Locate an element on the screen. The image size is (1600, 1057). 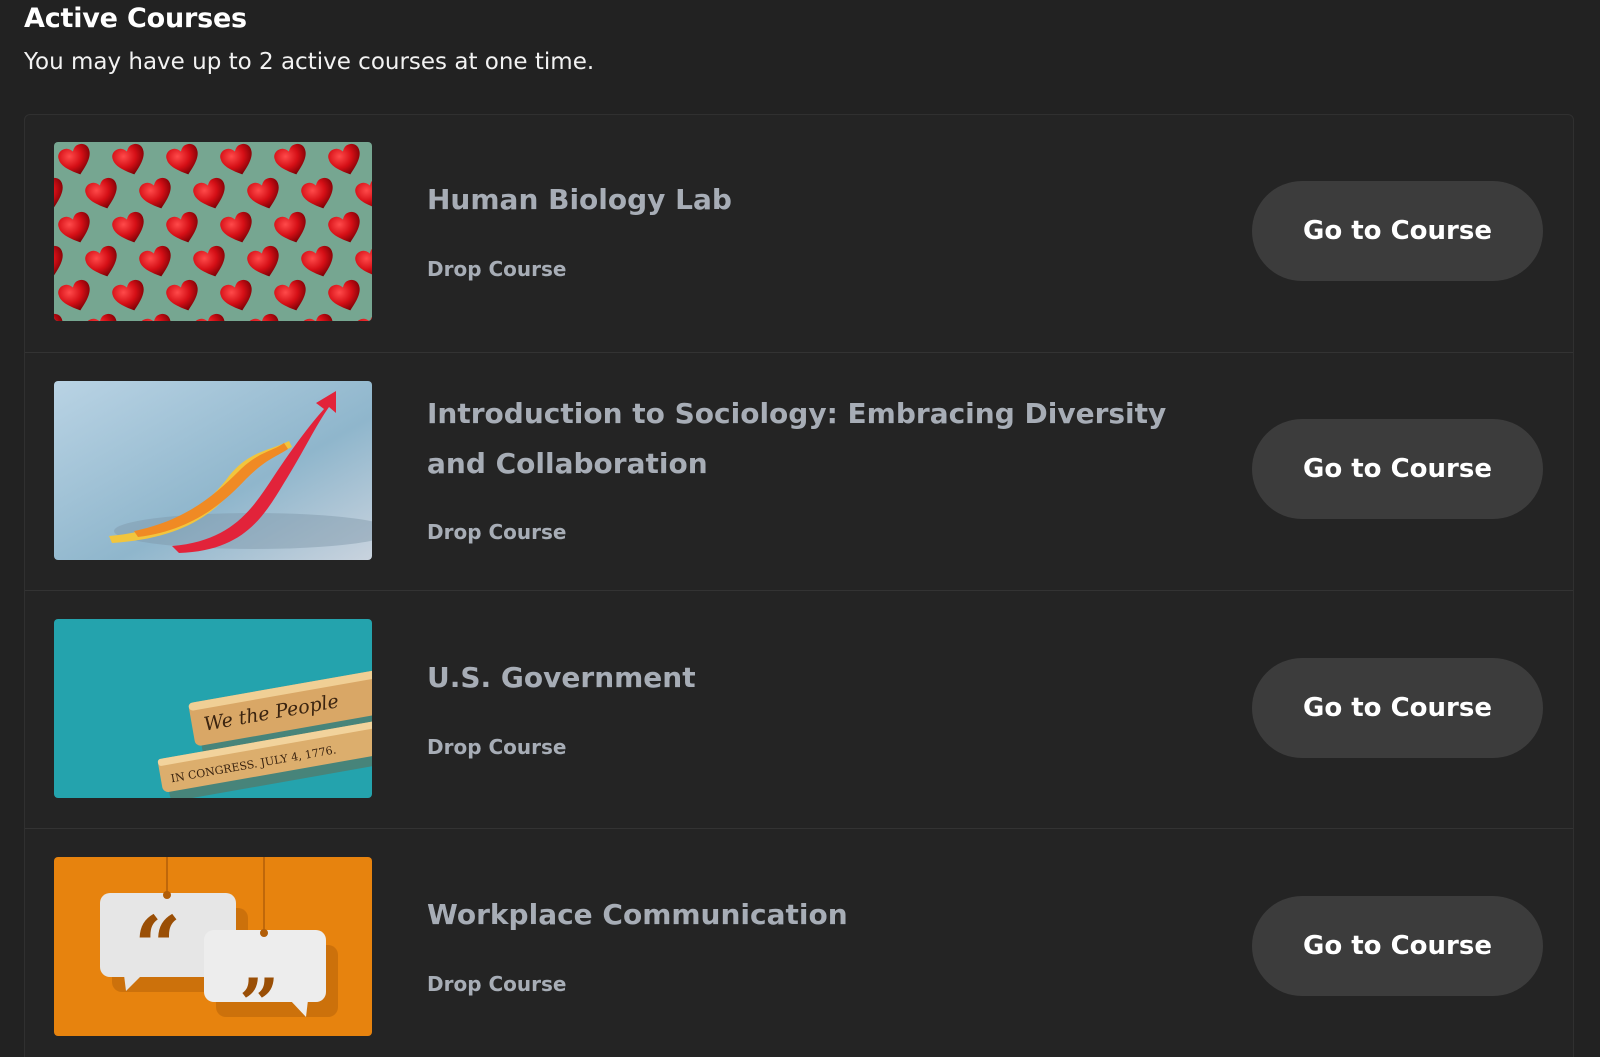
rising-ribbons-image is located at coordinates (213, 470).